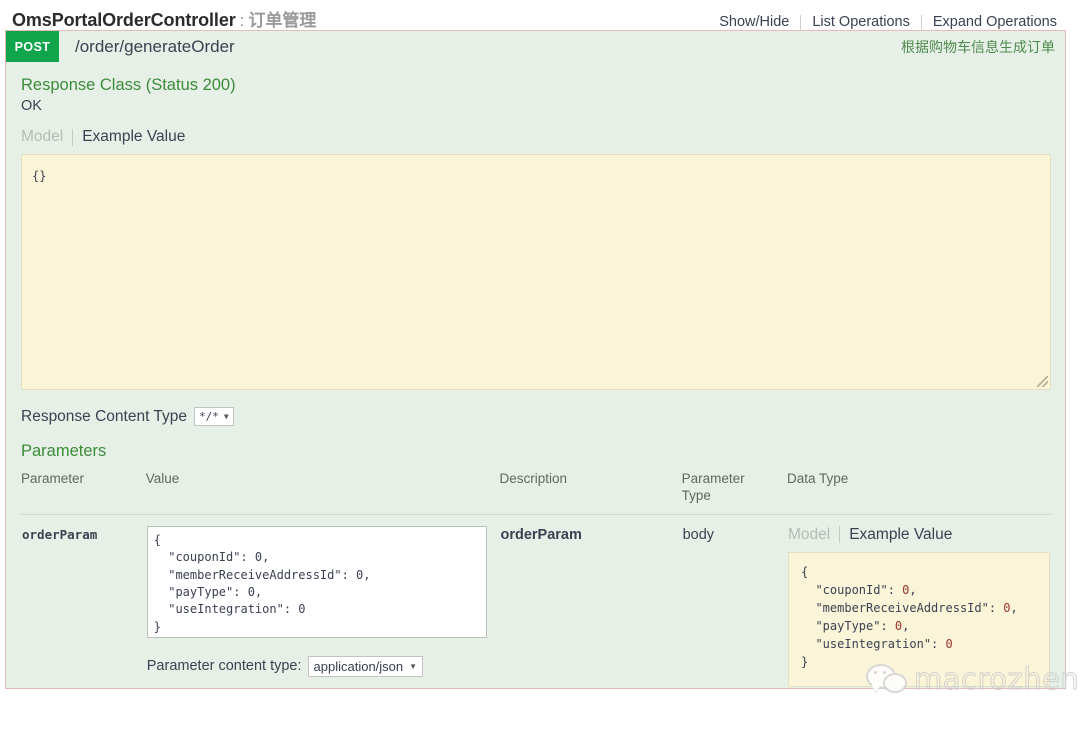 The image size is (1080, 740). Describe the element at coordinates (282, 20) in the screenshot. I see `resource-subtitle: 订单管理` at that location.